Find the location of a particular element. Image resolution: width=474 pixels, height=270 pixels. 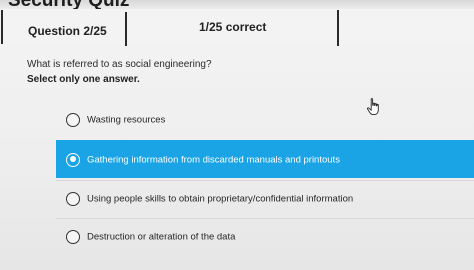

question-counter: Question 2/25 is located at coordinates (67, 31).